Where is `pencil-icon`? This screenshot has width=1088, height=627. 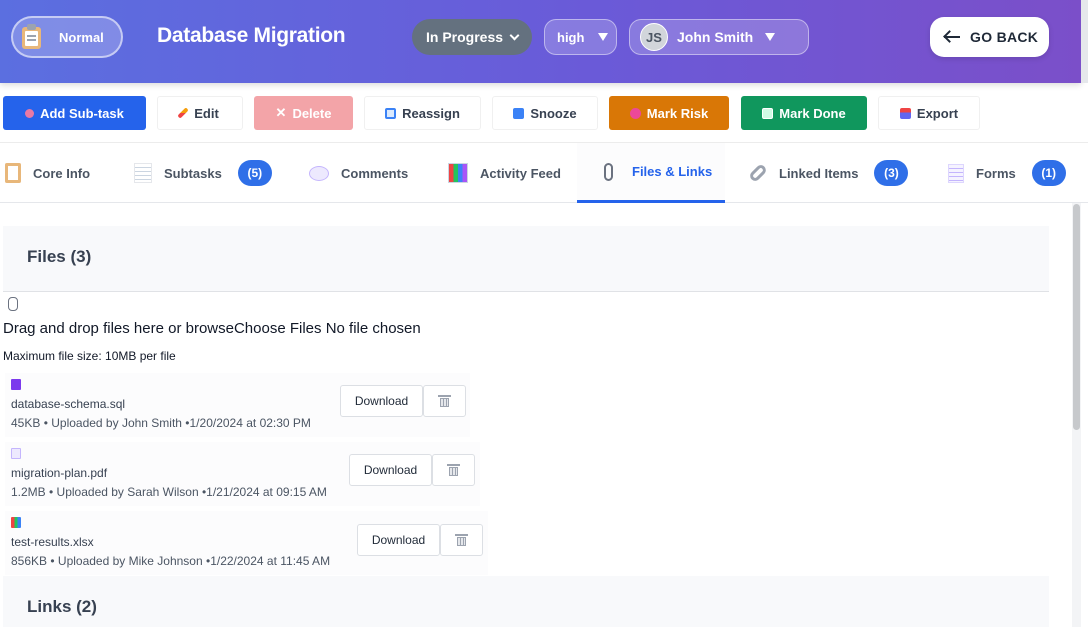 pencil-icon is located at coordinates (183, 113).